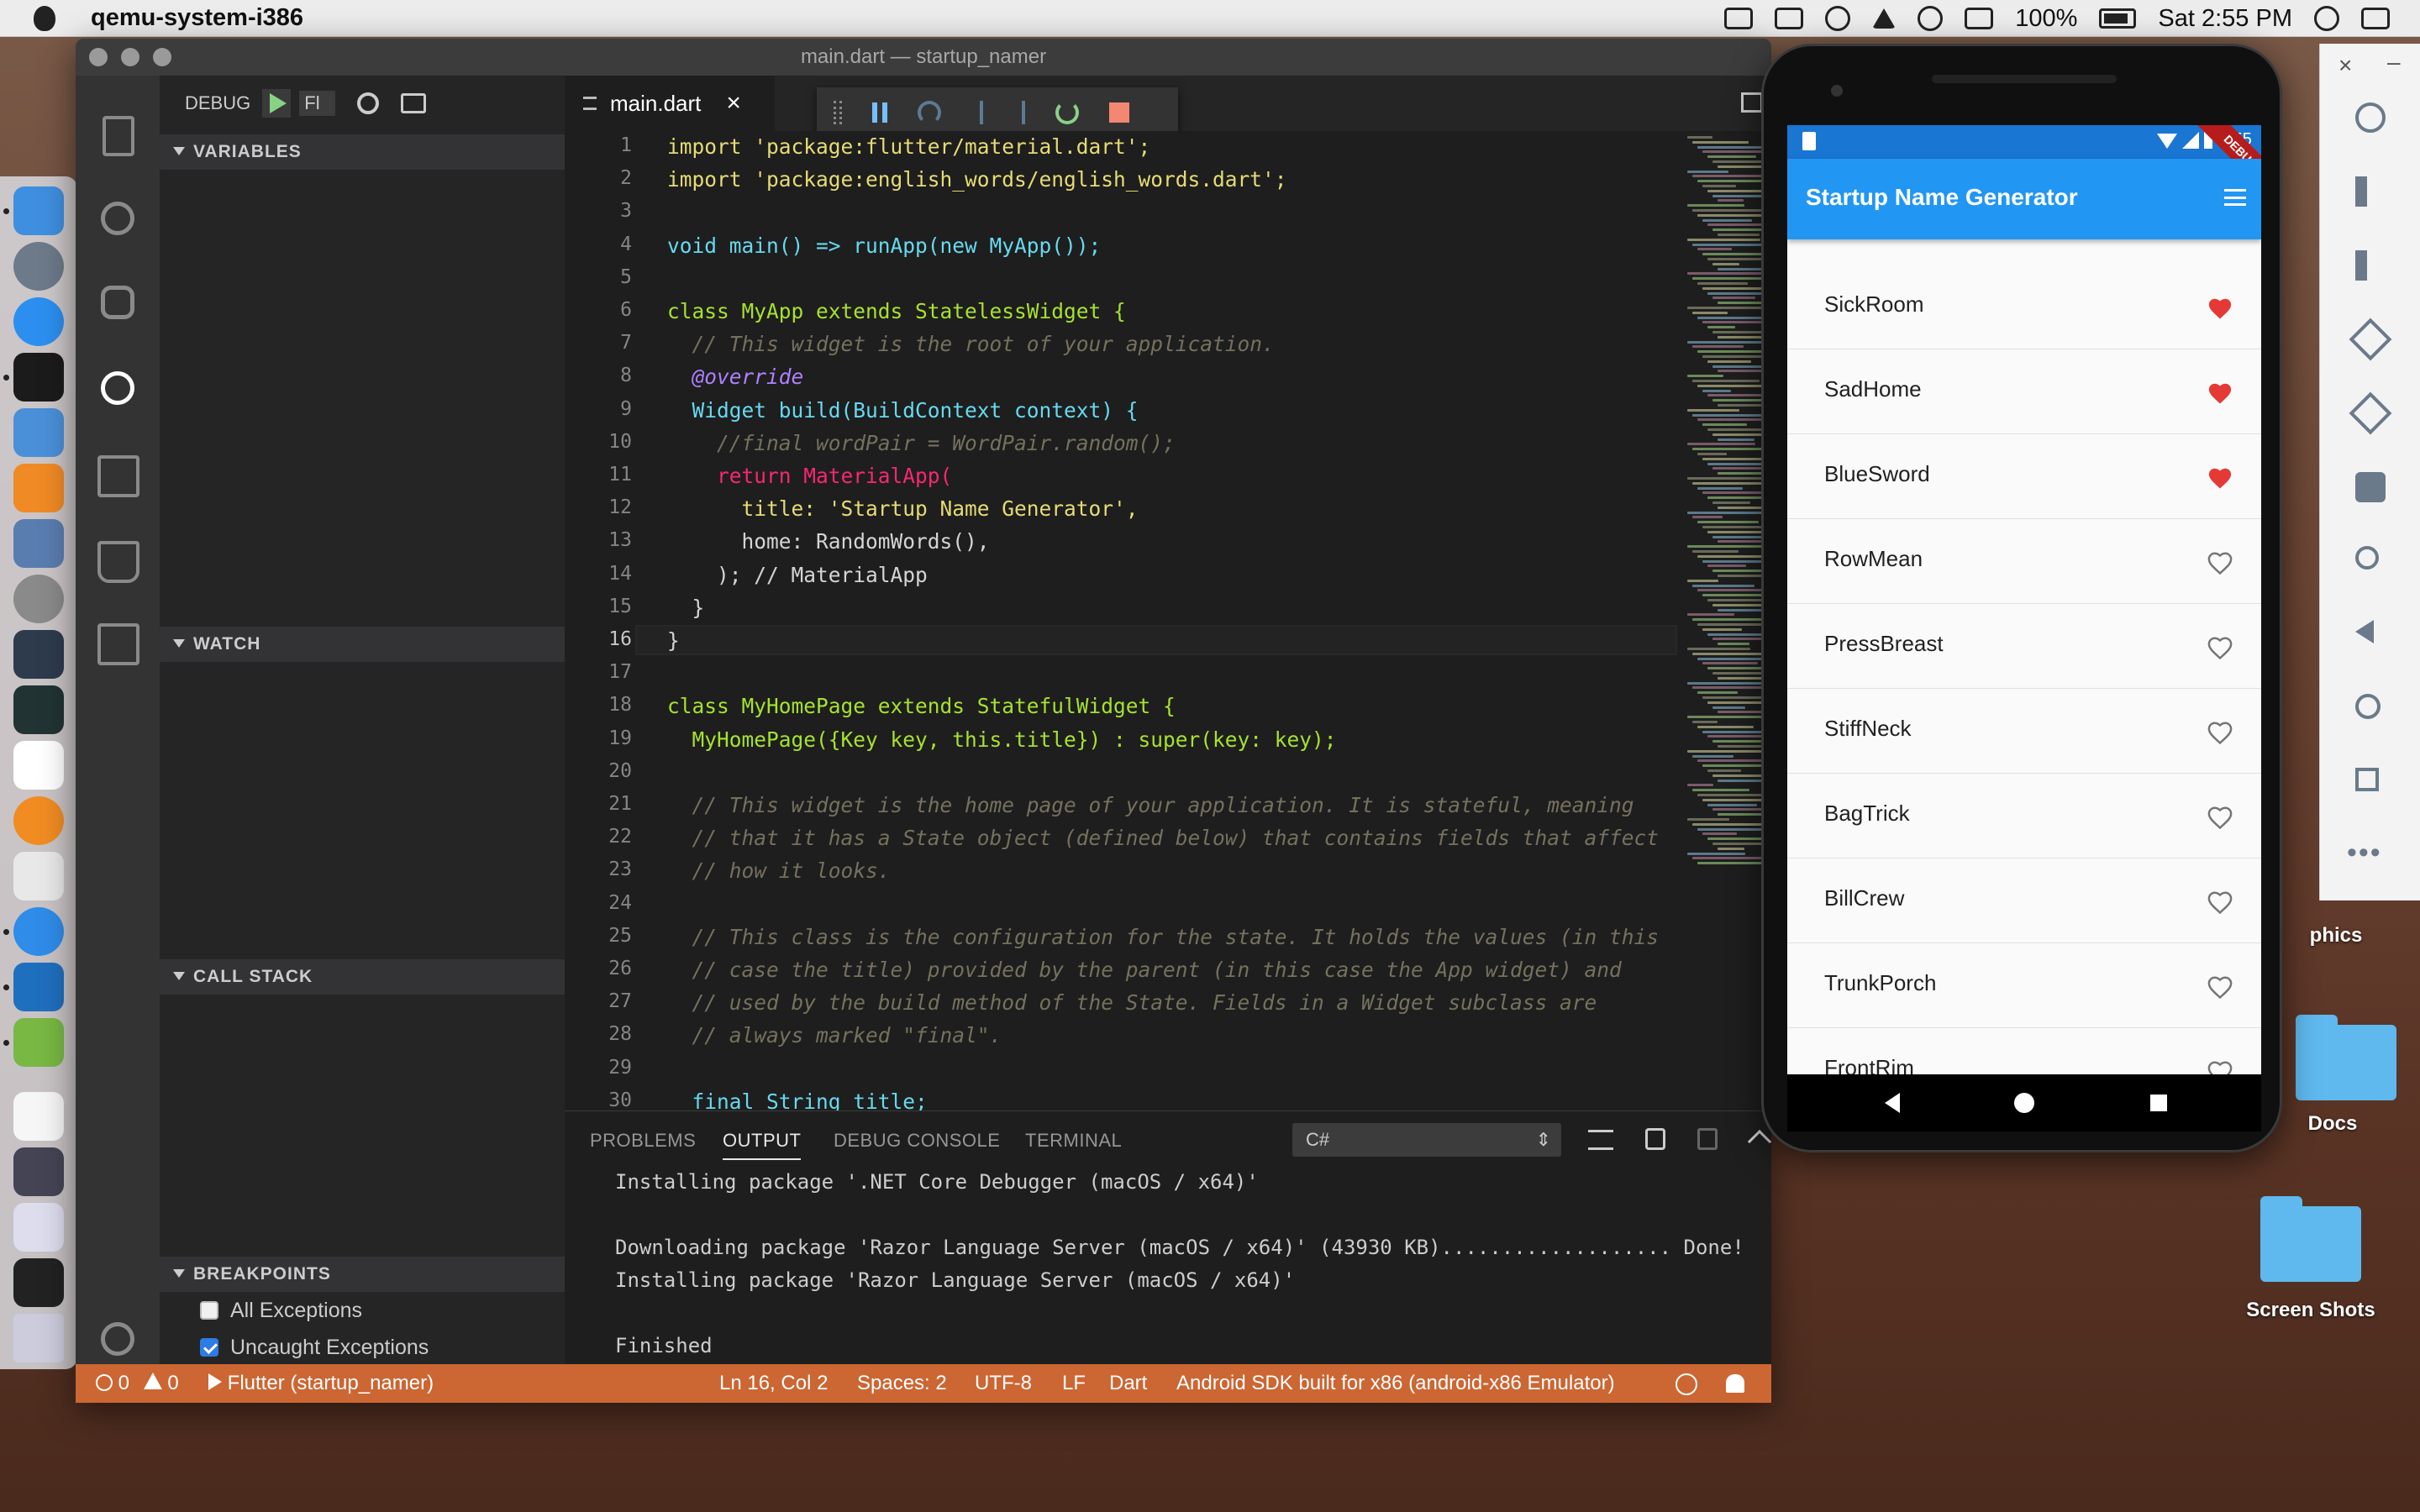 The width and height of the screenshot is (2420, 1512). I want to click on minimap, so click(1727, 509).